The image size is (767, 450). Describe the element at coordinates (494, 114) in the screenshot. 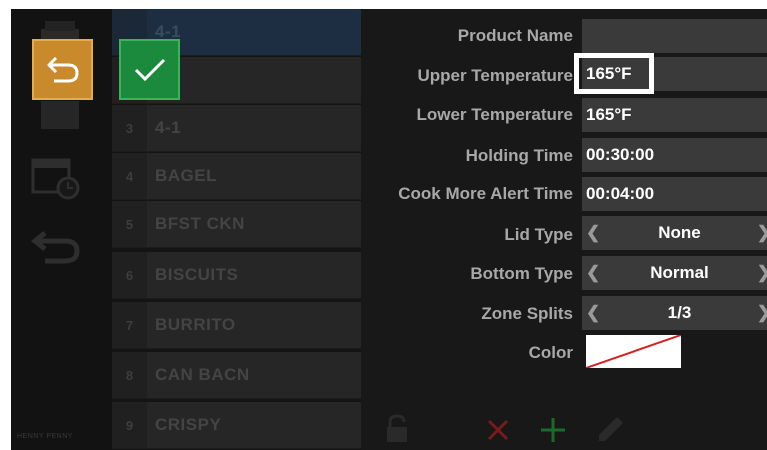

I see `lower-temperature-label: Lower Temperature` at that location.